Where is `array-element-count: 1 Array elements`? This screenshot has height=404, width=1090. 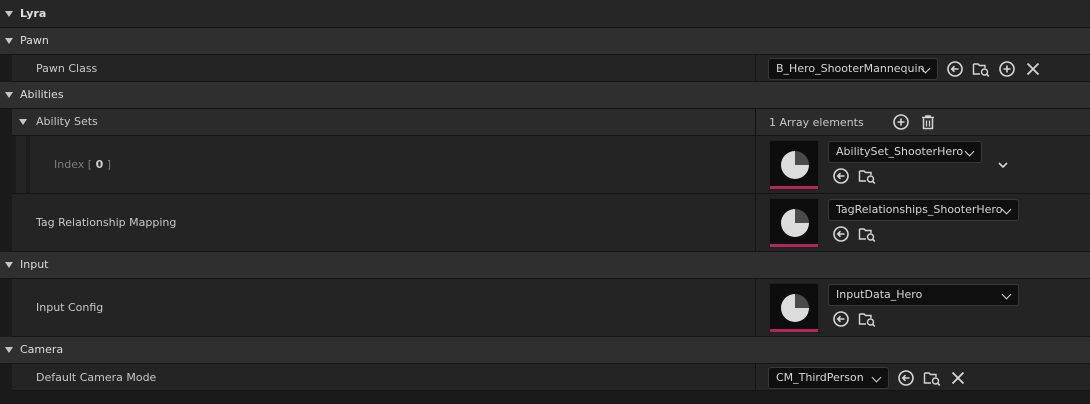 array-element-count: 1 Array elements is located at coordinates (816, 122).